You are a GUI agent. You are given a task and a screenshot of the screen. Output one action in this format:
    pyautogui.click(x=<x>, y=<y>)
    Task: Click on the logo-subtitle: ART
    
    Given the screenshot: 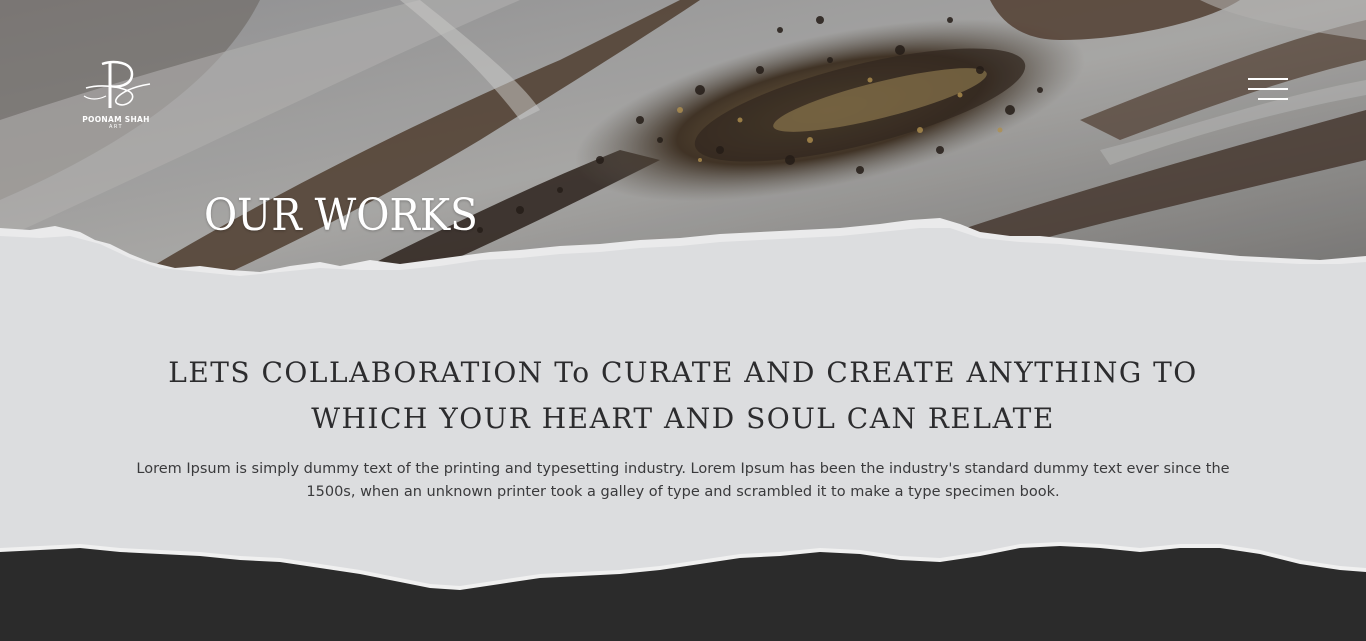 What is the action you would take?
    pyautogui.click(x=116, y=127)
    